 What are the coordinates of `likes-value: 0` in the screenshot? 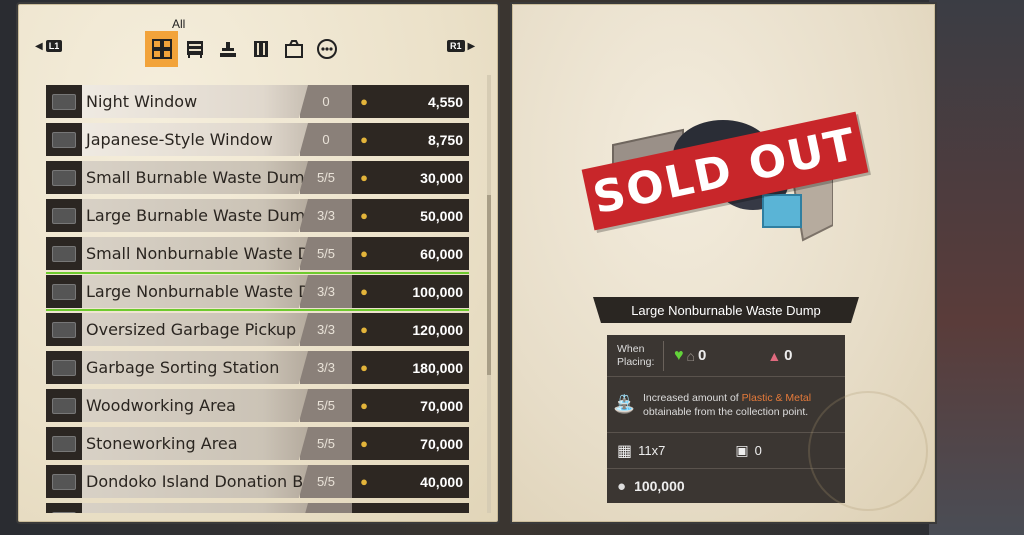 It's located at (788, 355).